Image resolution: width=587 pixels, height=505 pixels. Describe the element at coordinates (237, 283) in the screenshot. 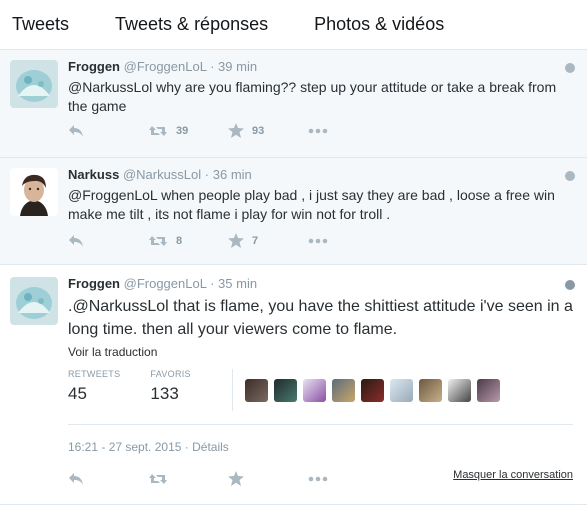

I see `timestamp: 35 min` at that location.